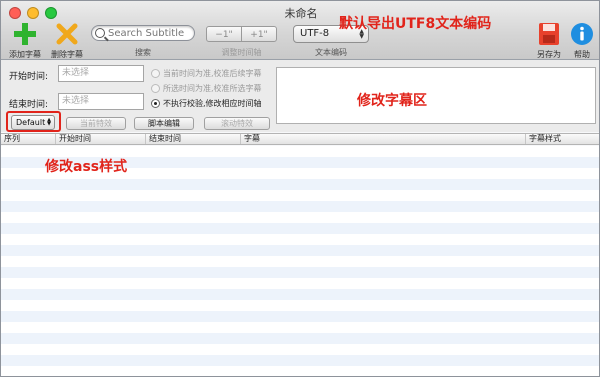 Image resolution: width=600 pixels, height=377 pixels. I want to click on shift-minus-button: −1", so click(224, 34).